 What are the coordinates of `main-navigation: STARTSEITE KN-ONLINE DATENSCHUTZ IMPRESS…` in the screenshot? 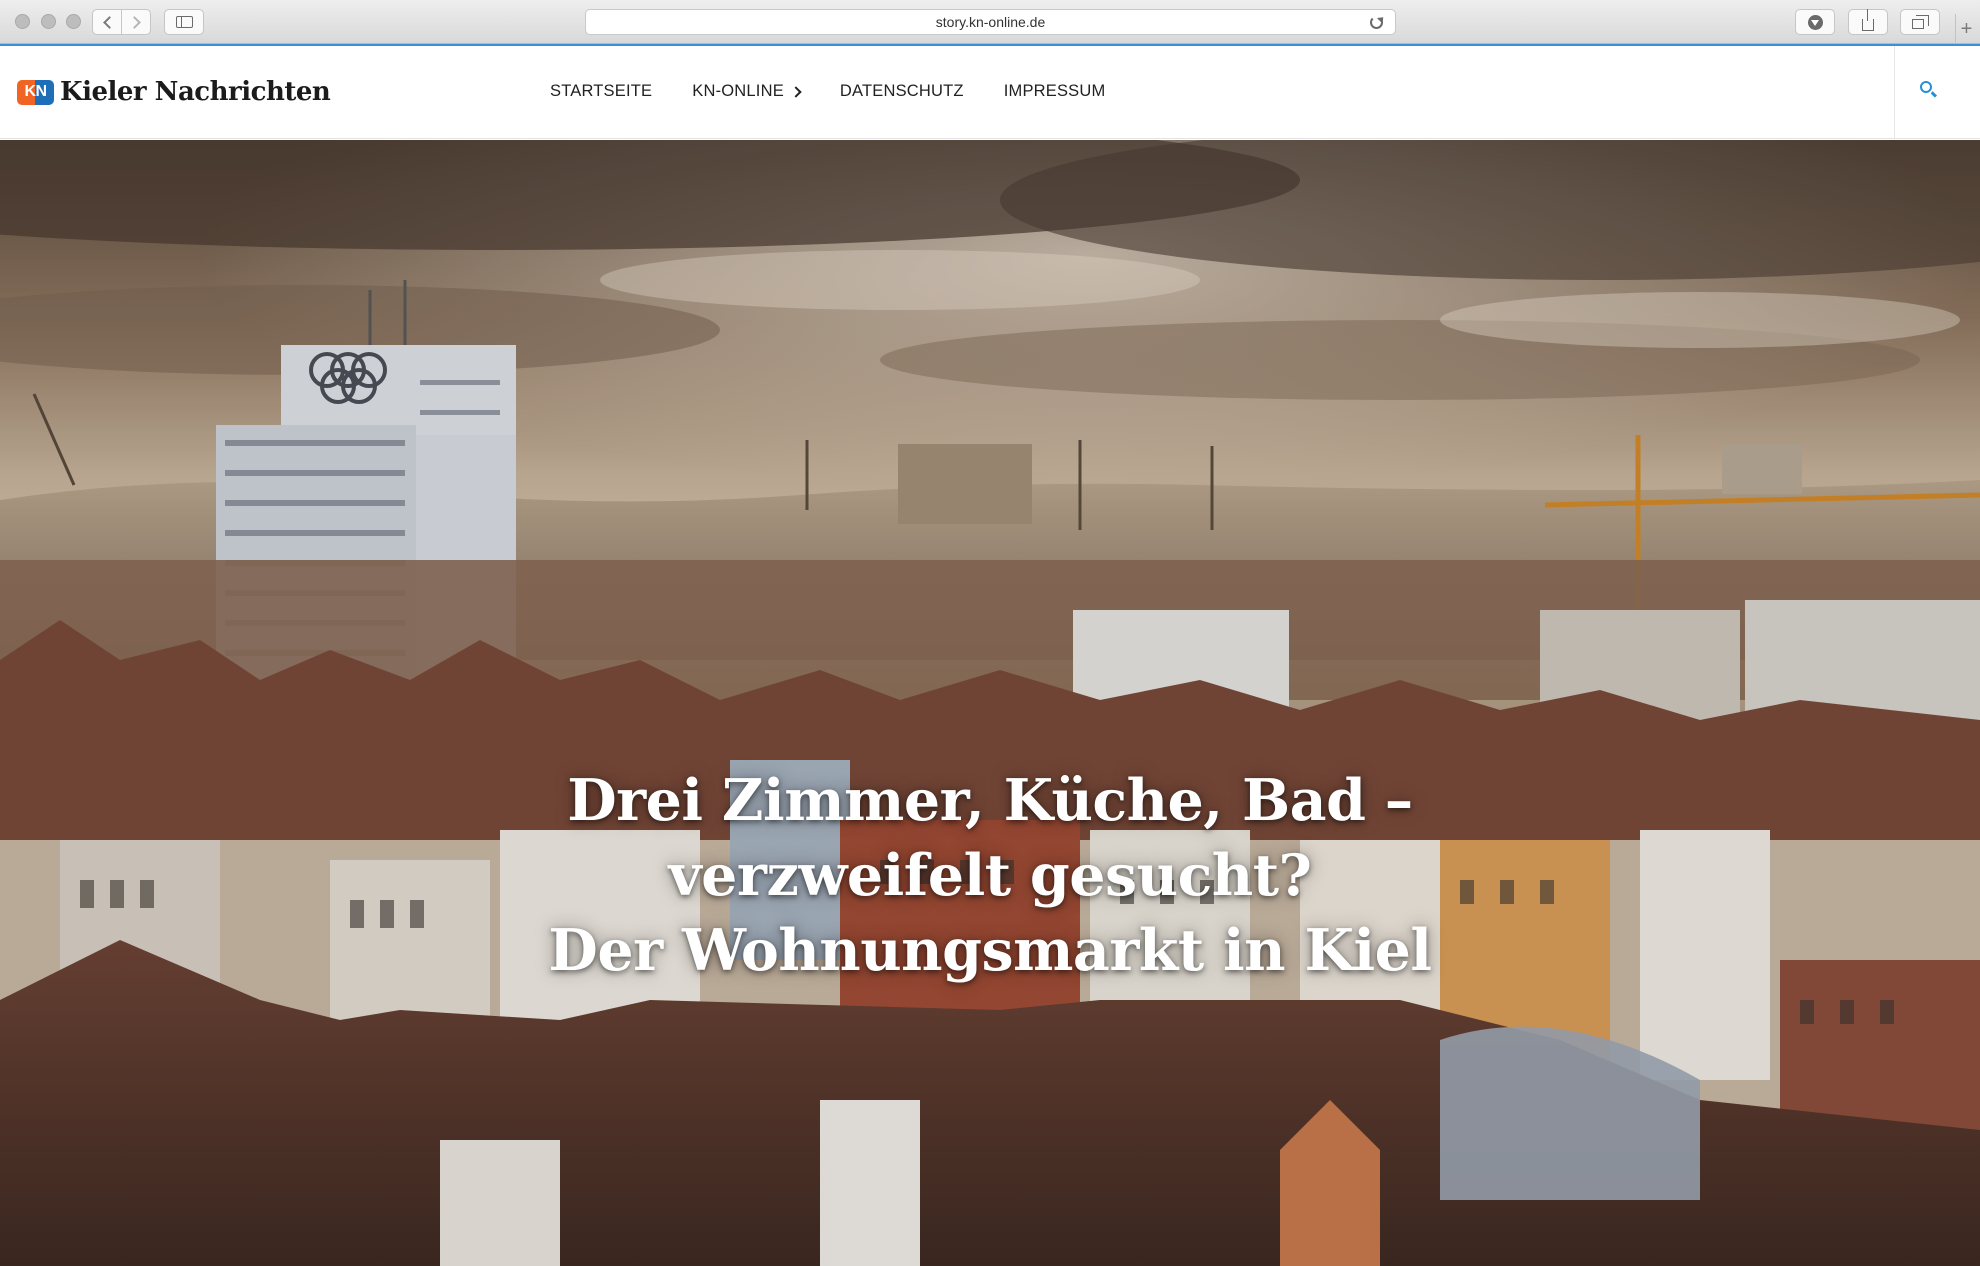 It's located at (847, 91).